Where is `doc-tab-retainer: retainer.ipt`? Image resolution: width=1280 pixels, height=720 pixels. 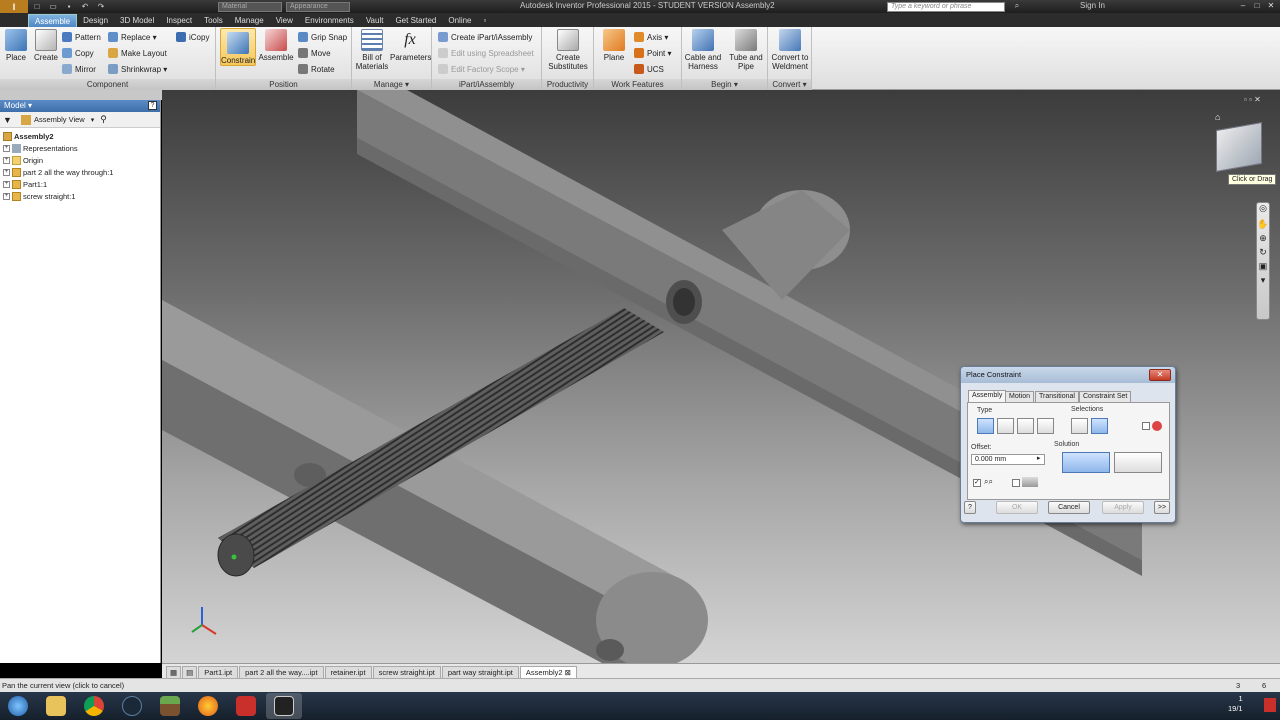
doc-tab-retainer: retainer.ipt is located at coordinates (348, 672).